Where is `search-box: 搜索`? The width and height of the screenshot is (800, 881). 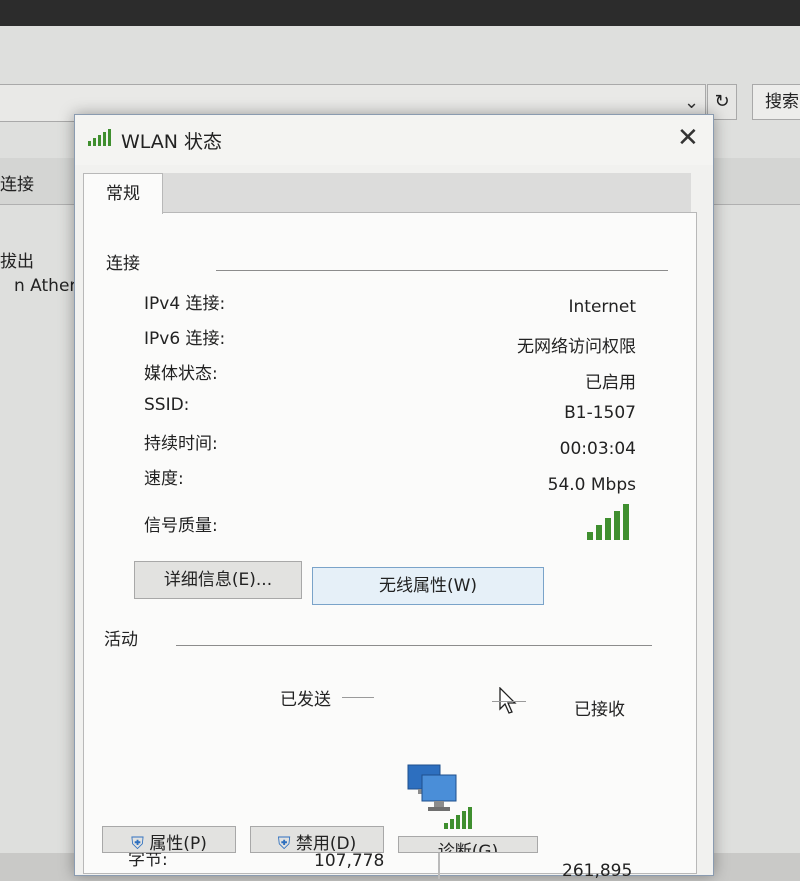 search-box: 搜索 is located at coordinates (776, 102).